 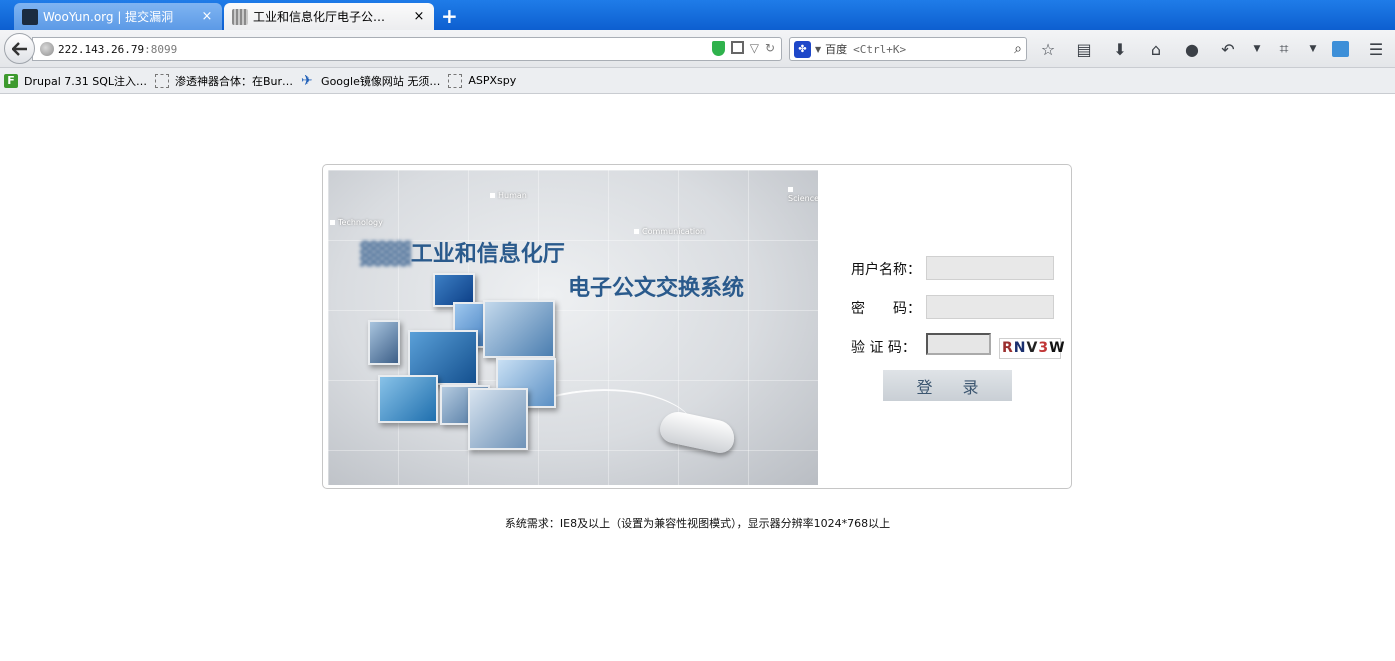 I want to click on new-tab-button: +, so click(x=449, y=16).